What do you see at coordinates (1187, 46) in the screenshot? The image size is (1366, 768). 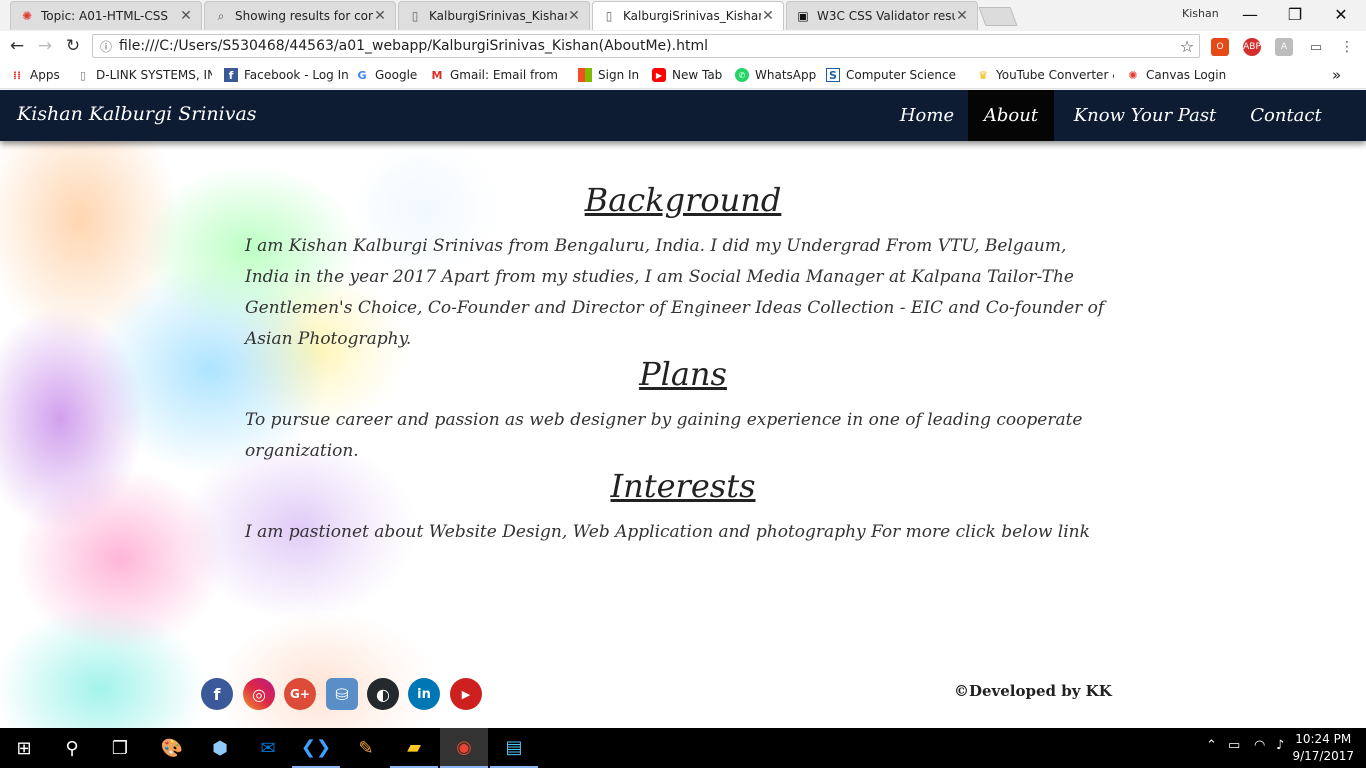 I see `bookmark-star-icon: ☆` at bounding box center [1187, 46].